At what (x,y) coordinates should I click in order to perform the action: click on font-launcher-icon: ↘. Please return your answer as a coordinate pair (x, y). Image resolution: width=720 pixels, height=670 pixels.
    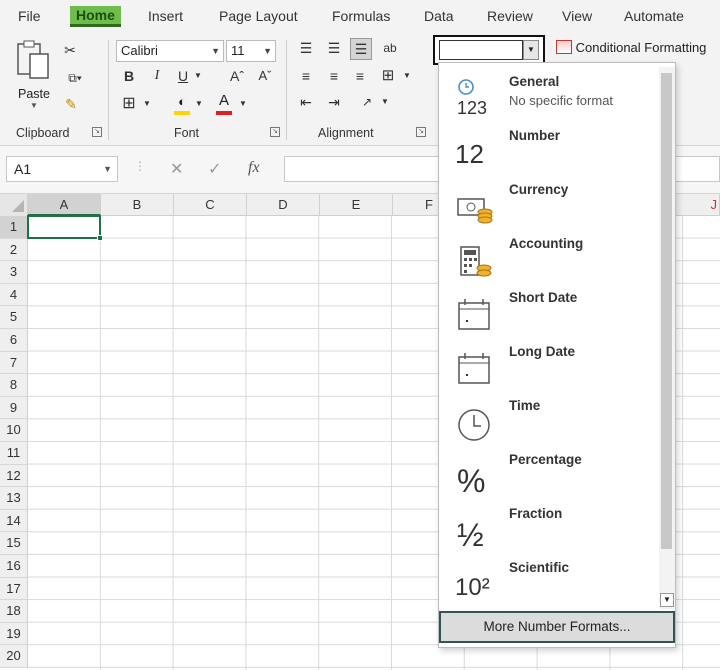
    Looking at the image, I should click on (275, 132).